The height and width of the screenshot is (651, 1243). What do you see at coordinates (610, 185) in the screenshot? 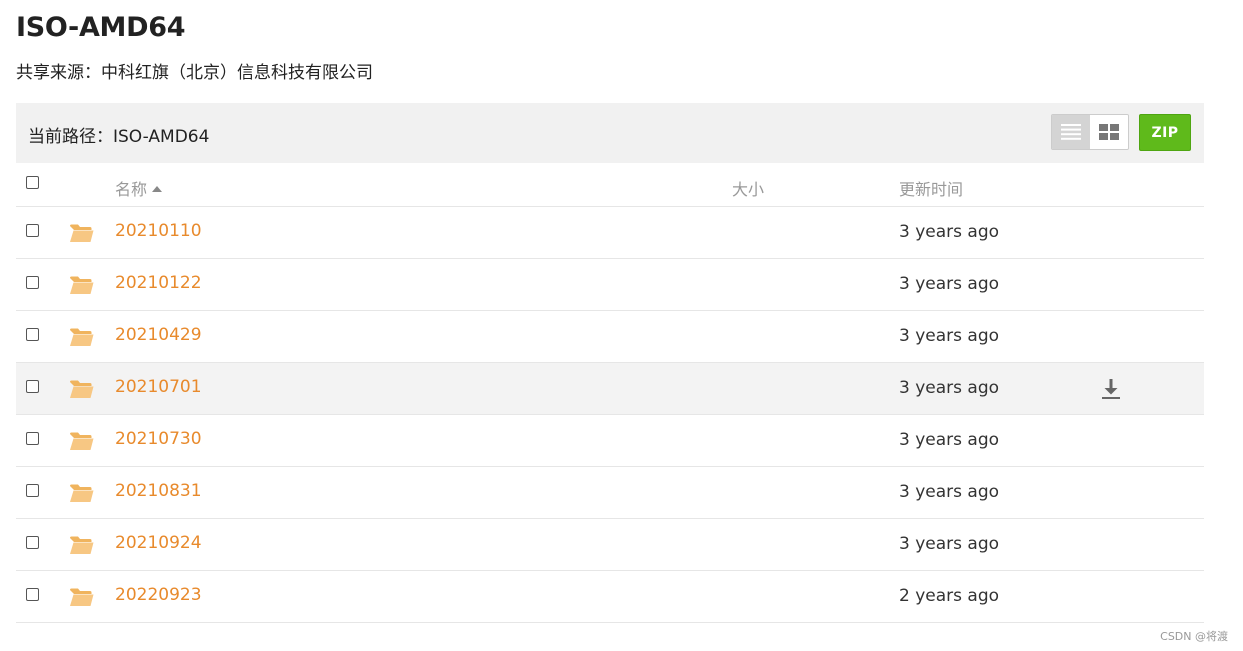
I see `table-header: 名称 大小 更新时间` at bounding box center [610, 185].